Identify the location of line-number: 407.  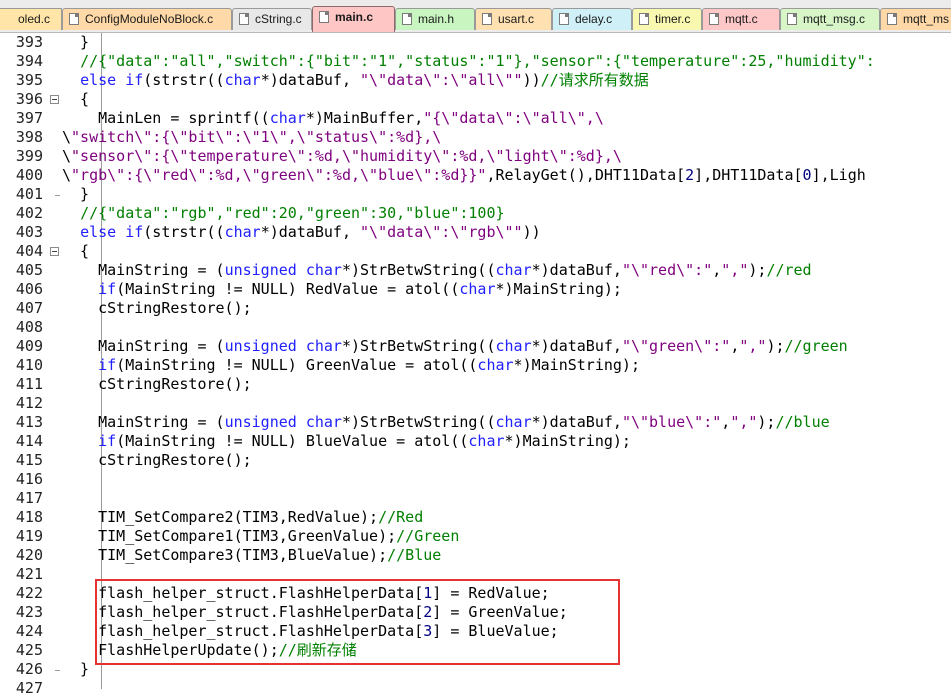
(29, 308).